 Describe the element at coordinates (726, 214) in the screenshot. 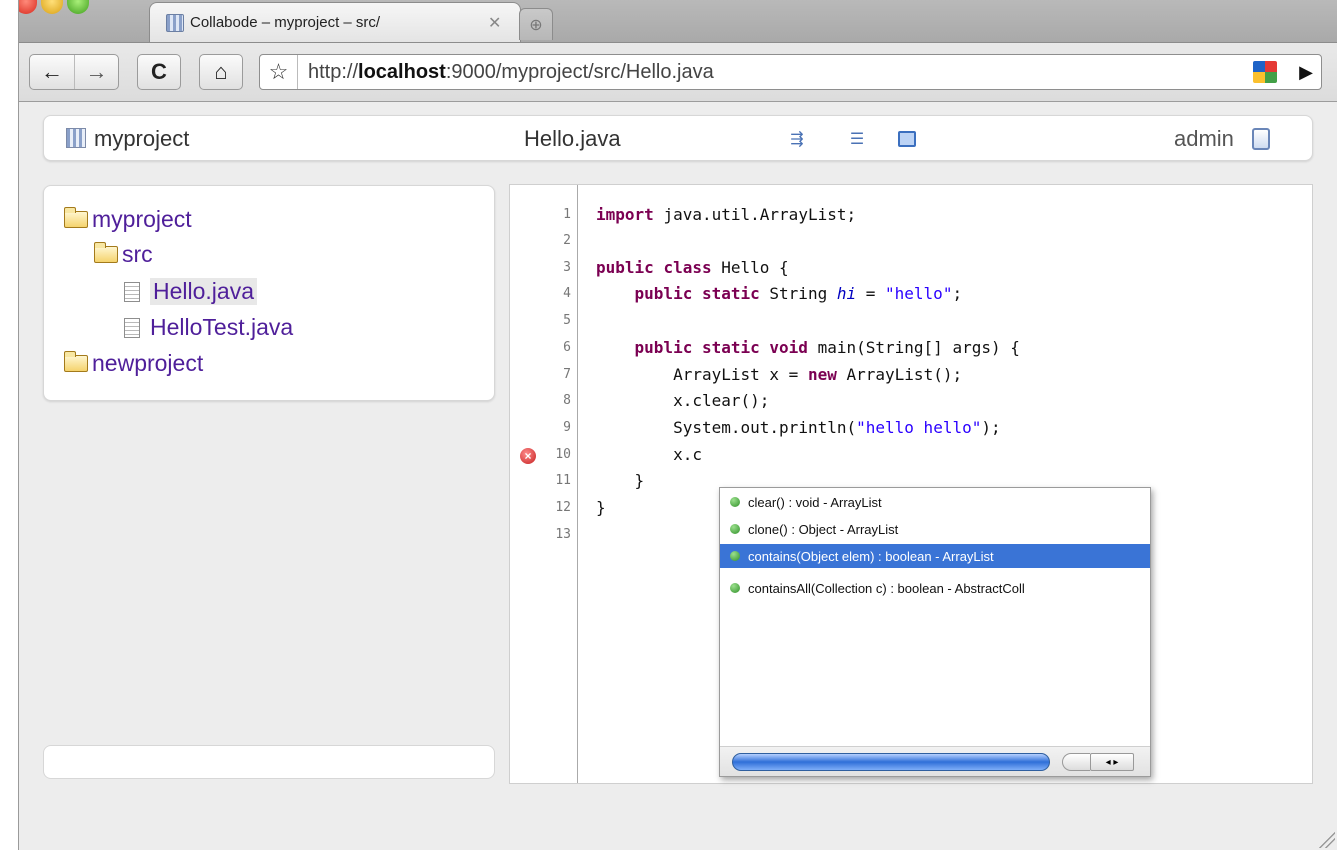

I see `code-line: import java.util.ArrayList;` at that location.